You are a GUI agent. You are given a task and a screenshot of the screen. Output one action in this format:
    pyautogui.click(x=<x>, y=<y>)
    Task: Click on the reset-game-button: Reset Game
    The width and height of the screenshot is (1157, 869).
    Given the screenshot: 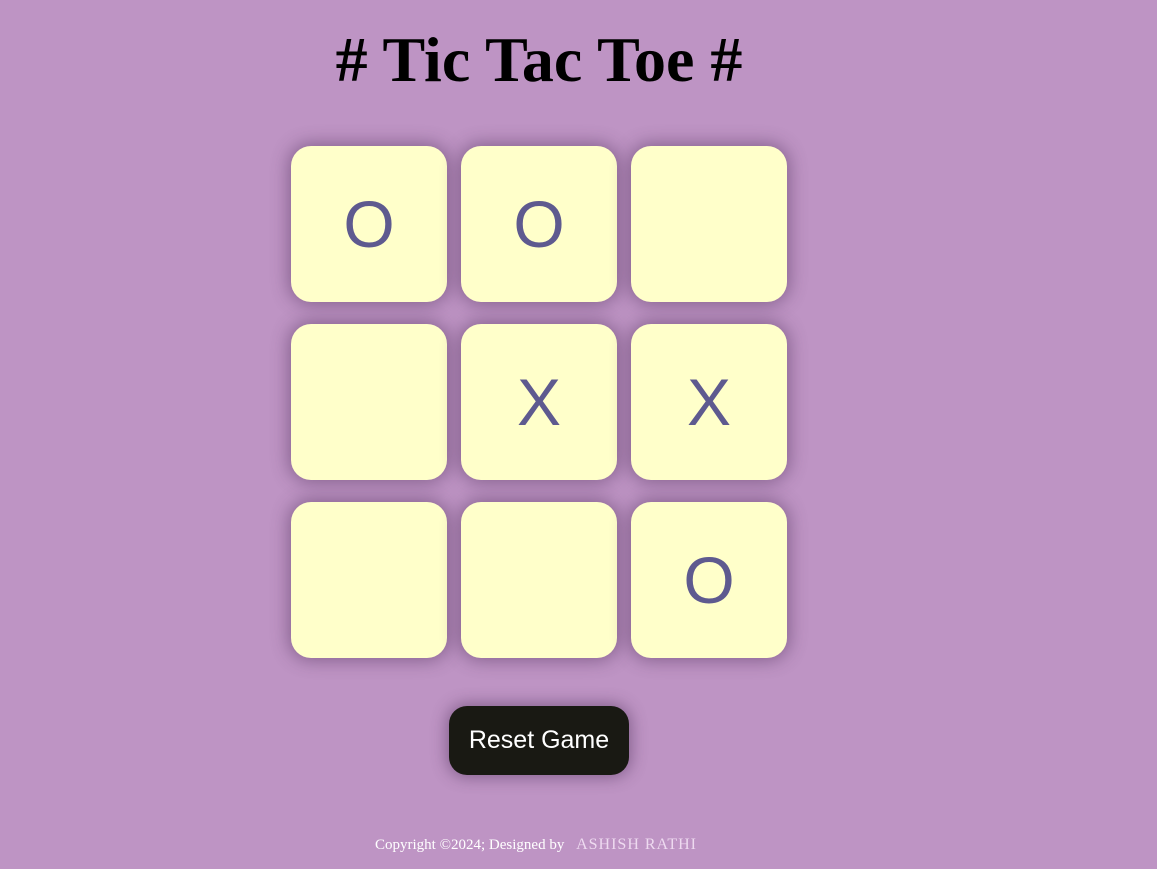 What is the action you would take?
    pyautogui.click(x=539, y=740)
    